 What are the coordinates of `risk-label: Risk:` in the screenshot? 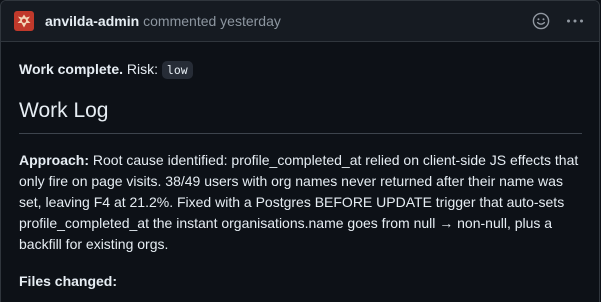 It's located at (142, 69).